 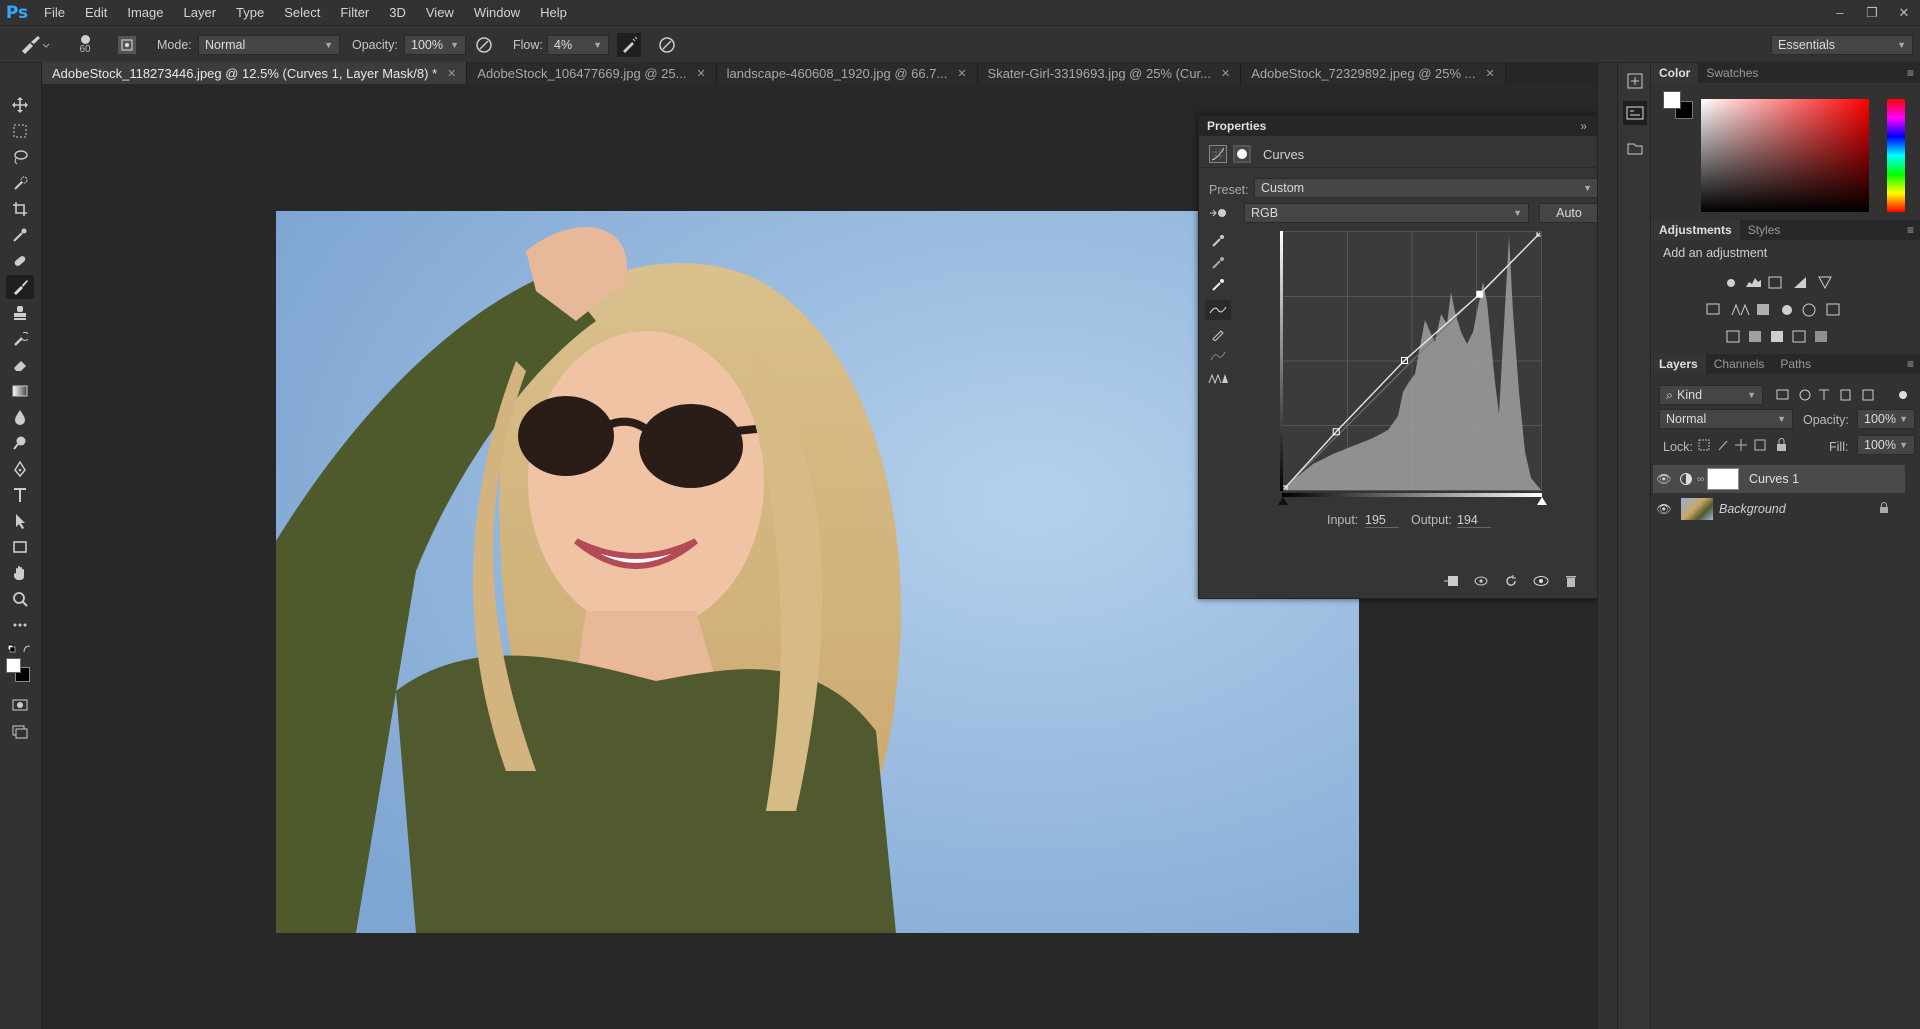 What do you see at coordinates (1218, 263) in the screenshot?
I see `gray-point-eyedropper-icon` at bounding box center [1218, 263].